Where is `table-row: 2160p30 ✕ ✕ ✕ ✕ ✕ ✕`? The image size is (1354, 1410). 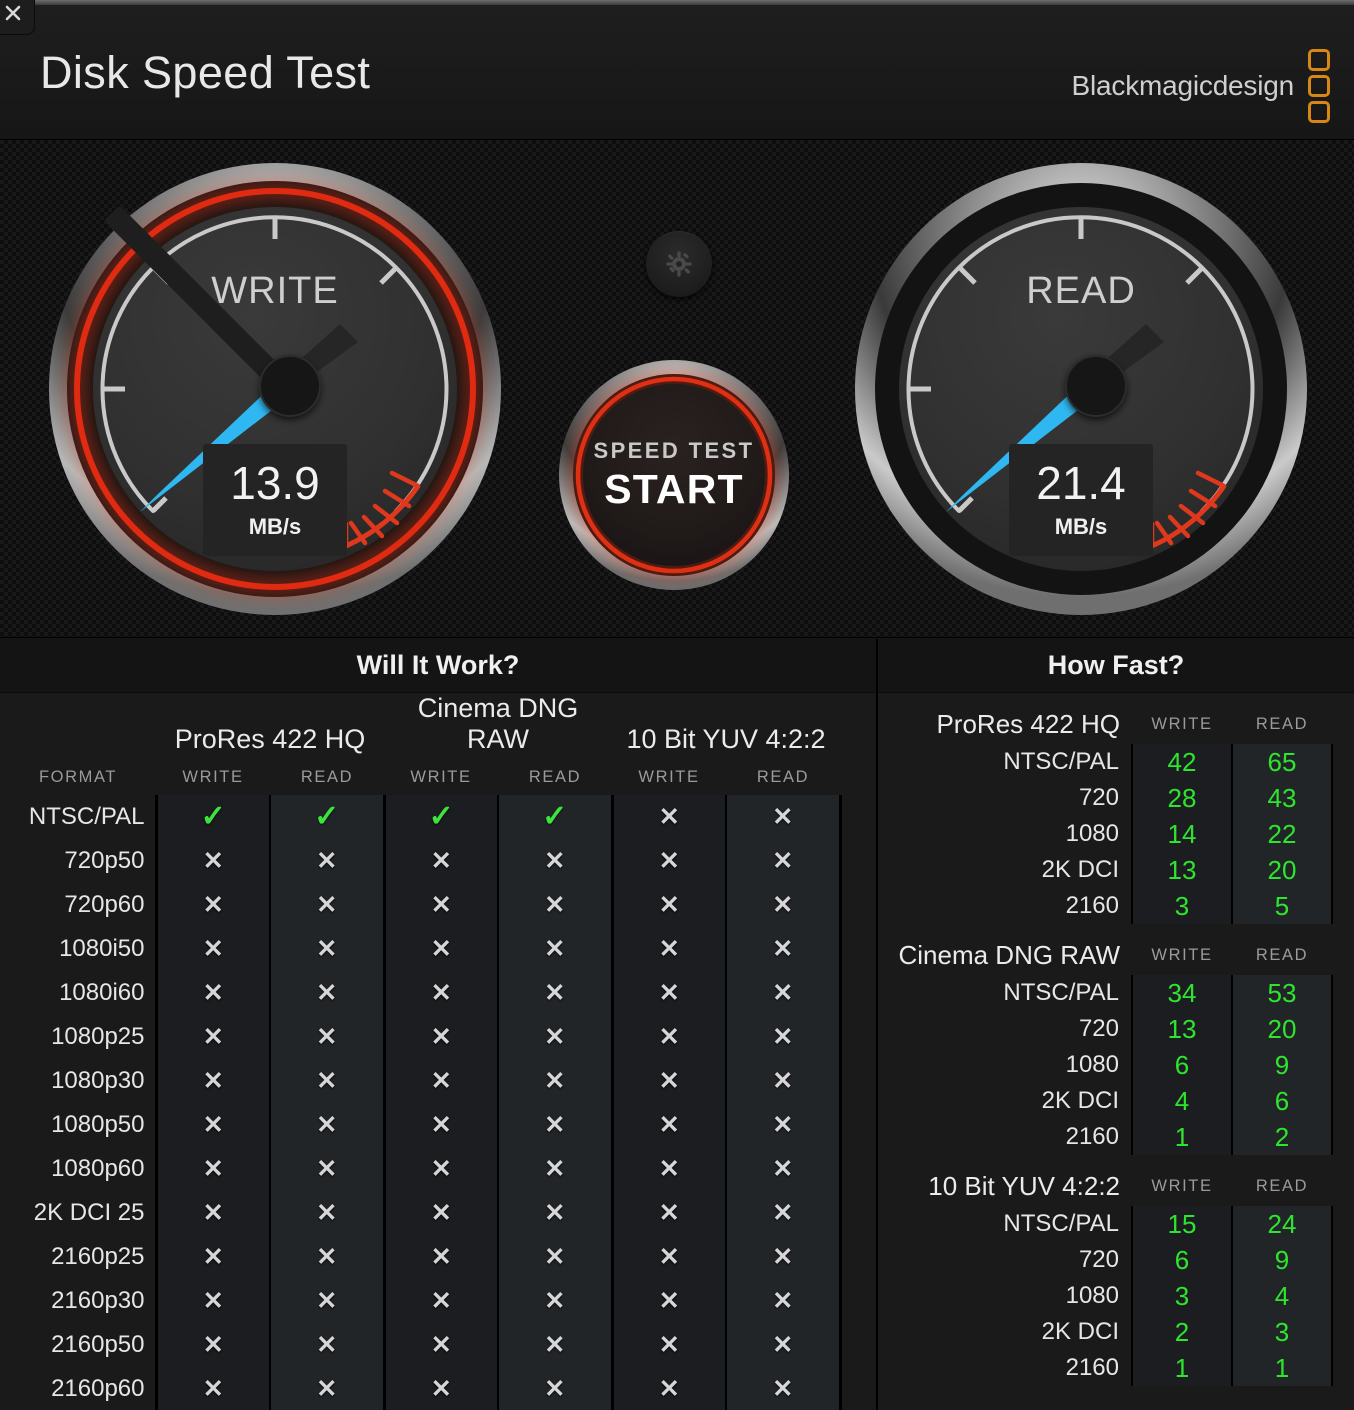
table-row: 2160p30 ✕ ✕ ✕ ✕ ✕ ✕ is located at coordinates (439, 1301).